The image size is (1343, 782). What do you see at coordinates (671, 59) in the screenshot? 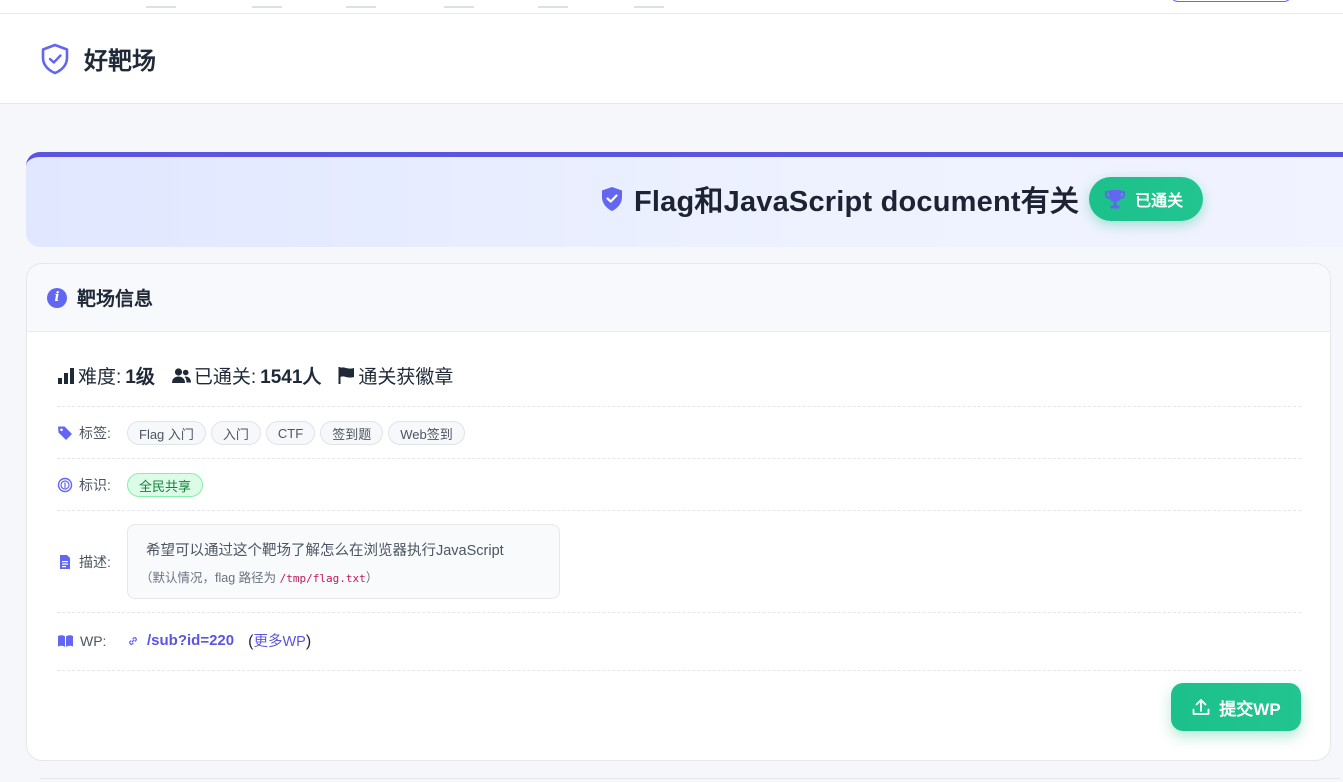
I see `site-header: 好靶场` at bounding box center [671, 59].